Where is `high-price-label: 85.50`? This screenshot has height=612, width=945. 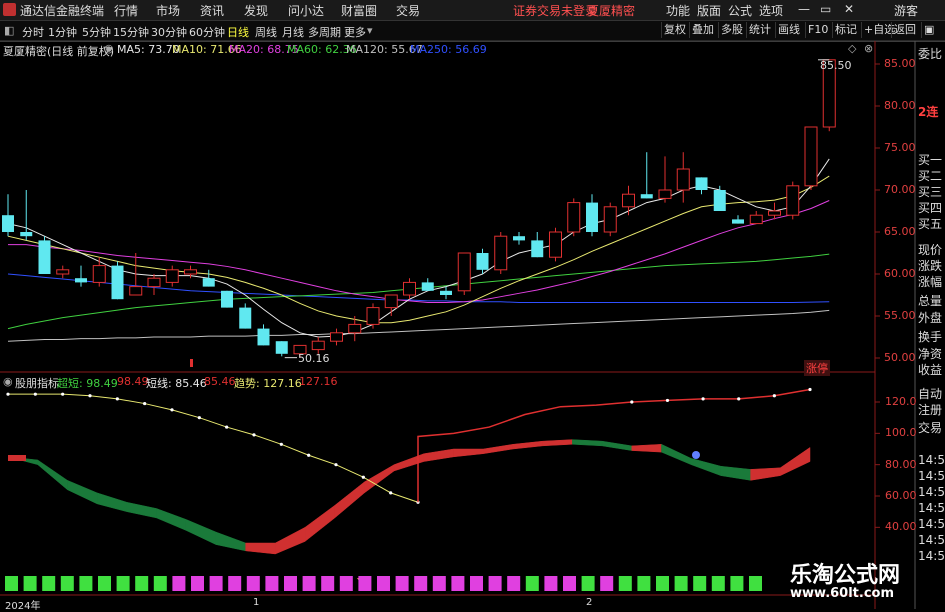 high-price-label: 85.50 is located at coordinates (836, 65).